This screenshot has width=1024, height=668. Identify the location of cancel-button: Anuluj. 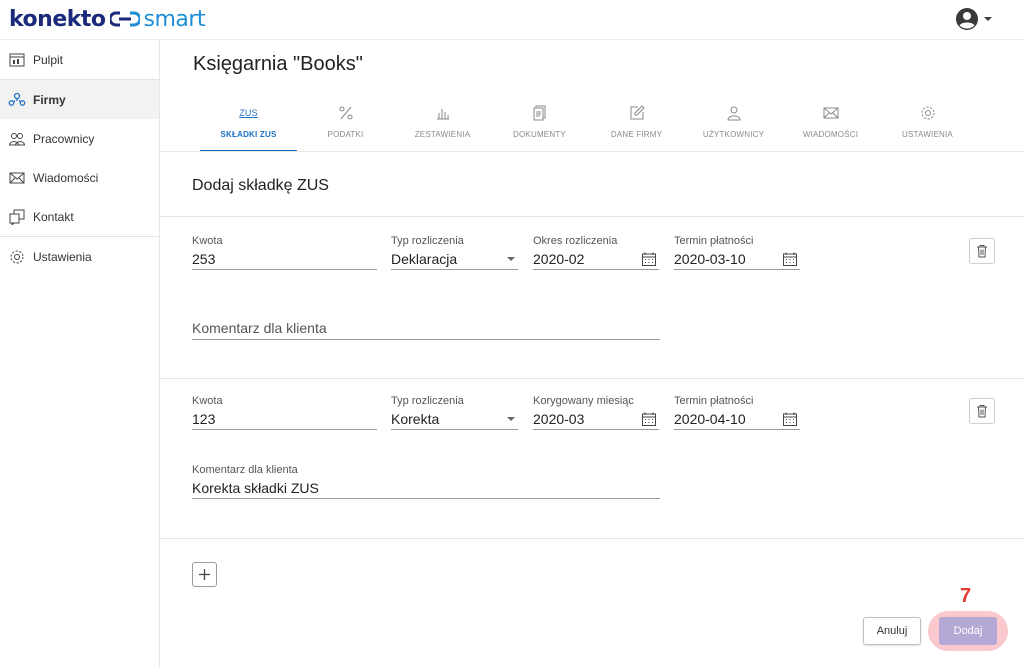
(892, 631).